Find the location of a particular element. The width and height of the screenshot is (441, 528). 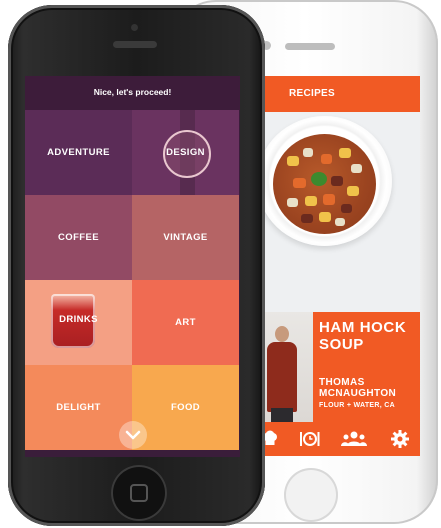

soup-image is located at coordinates (324, 184).